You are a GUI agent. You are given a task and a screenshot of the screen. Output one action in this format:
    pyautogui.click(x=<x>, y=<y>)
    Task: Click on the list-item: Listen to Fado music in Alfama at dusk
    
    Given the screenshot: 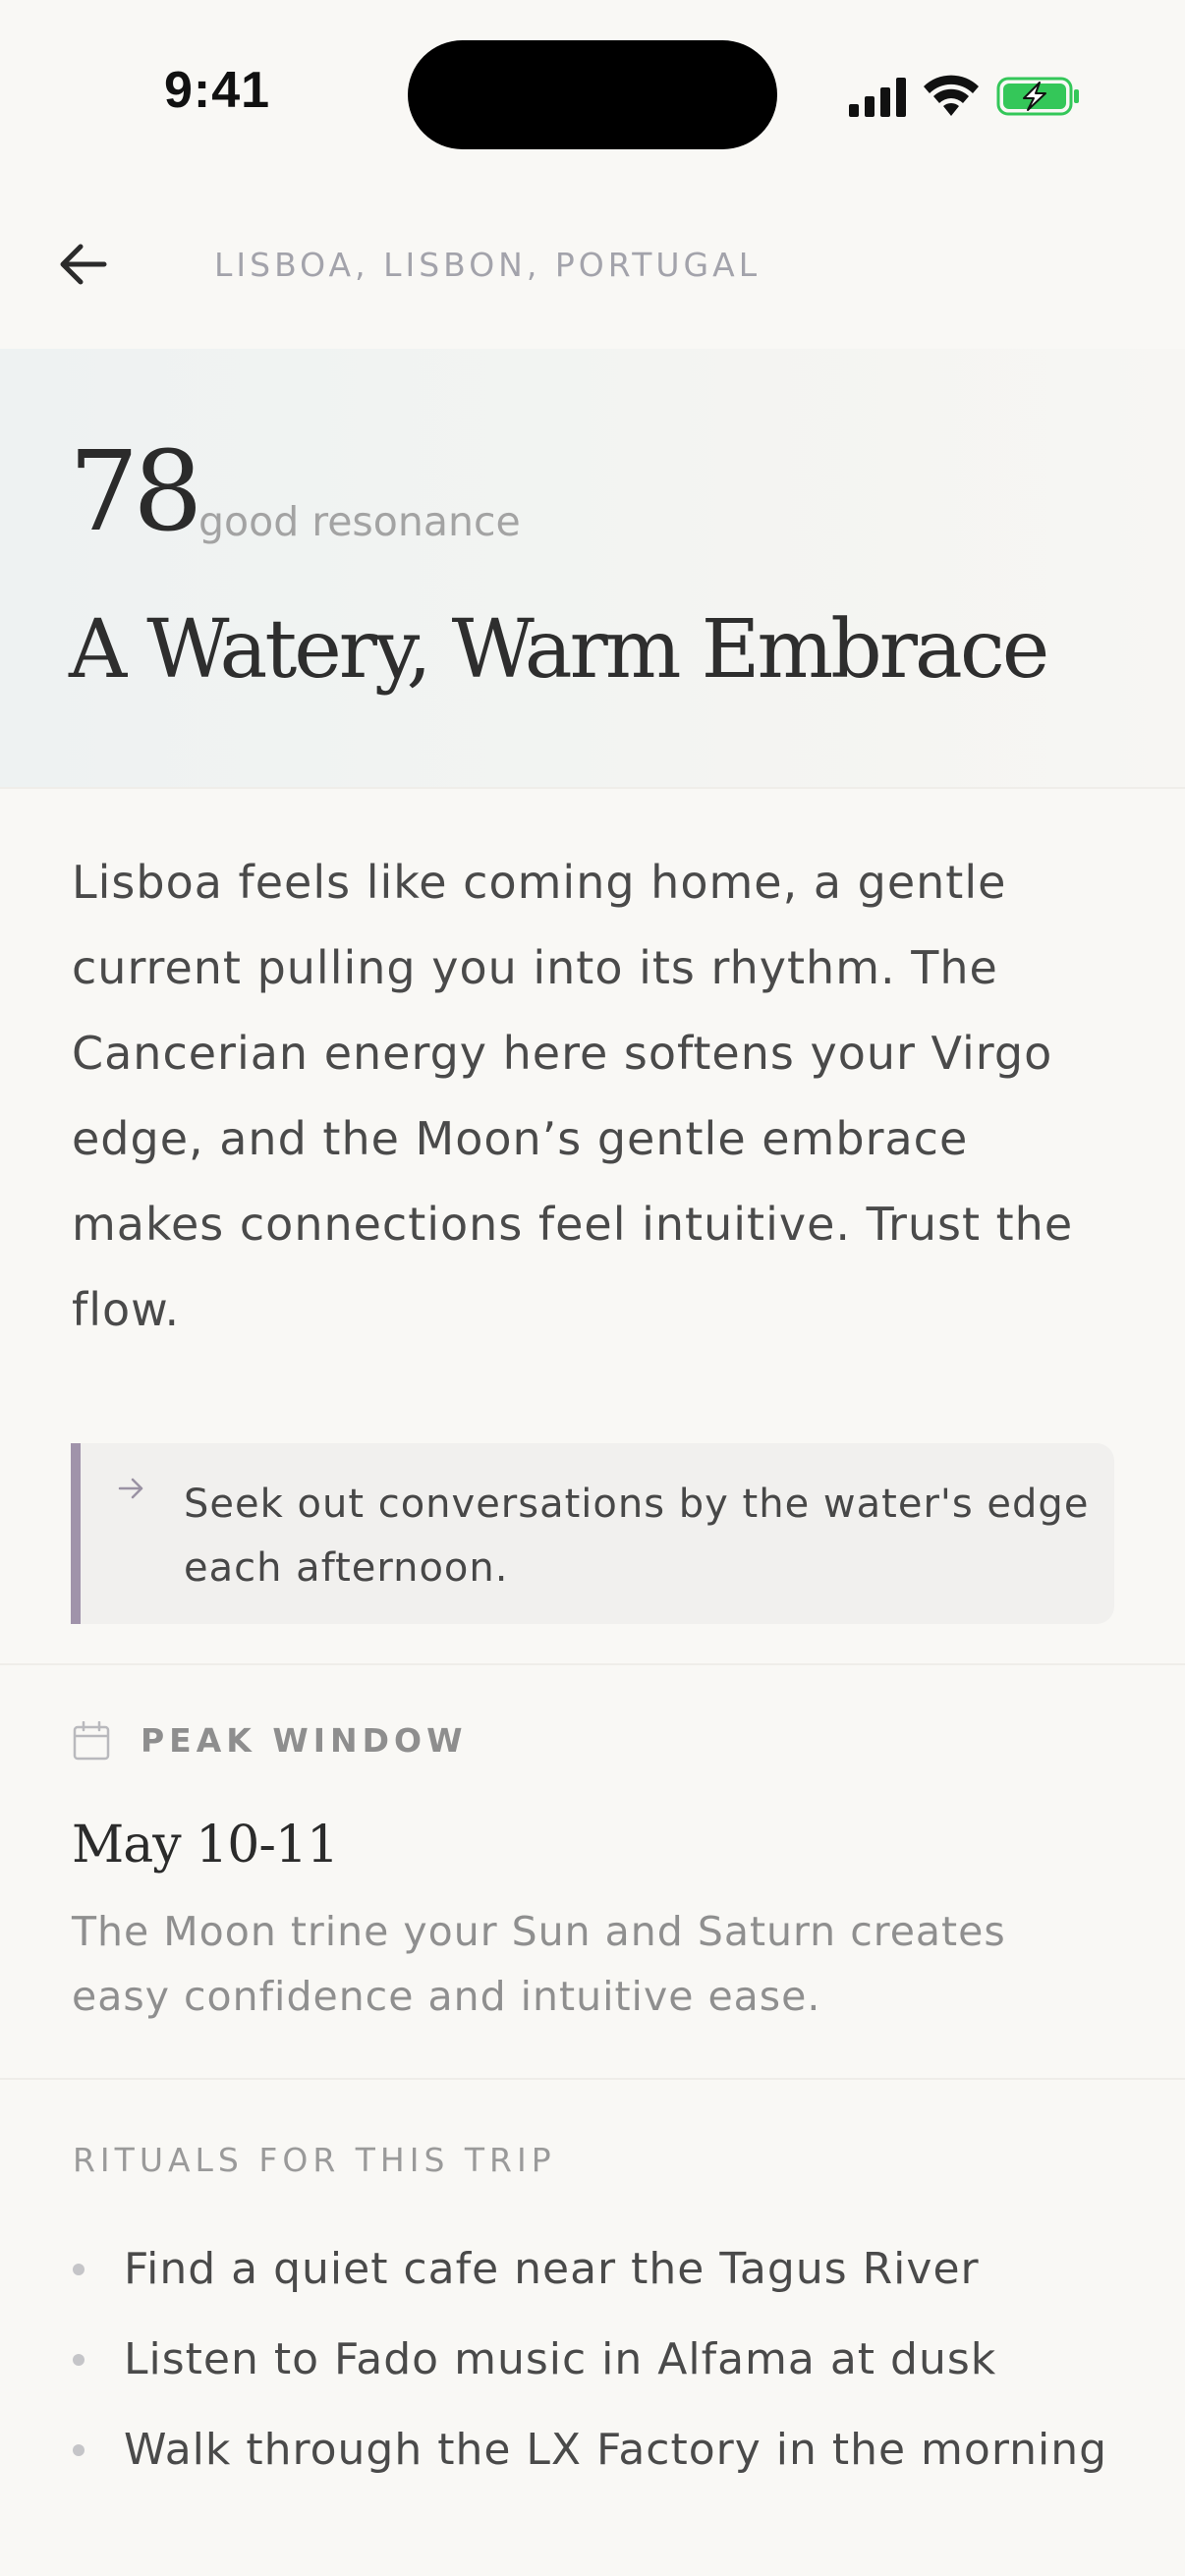 What is the action you would take?
    pyautogui.click(x=592, y=2368)
    